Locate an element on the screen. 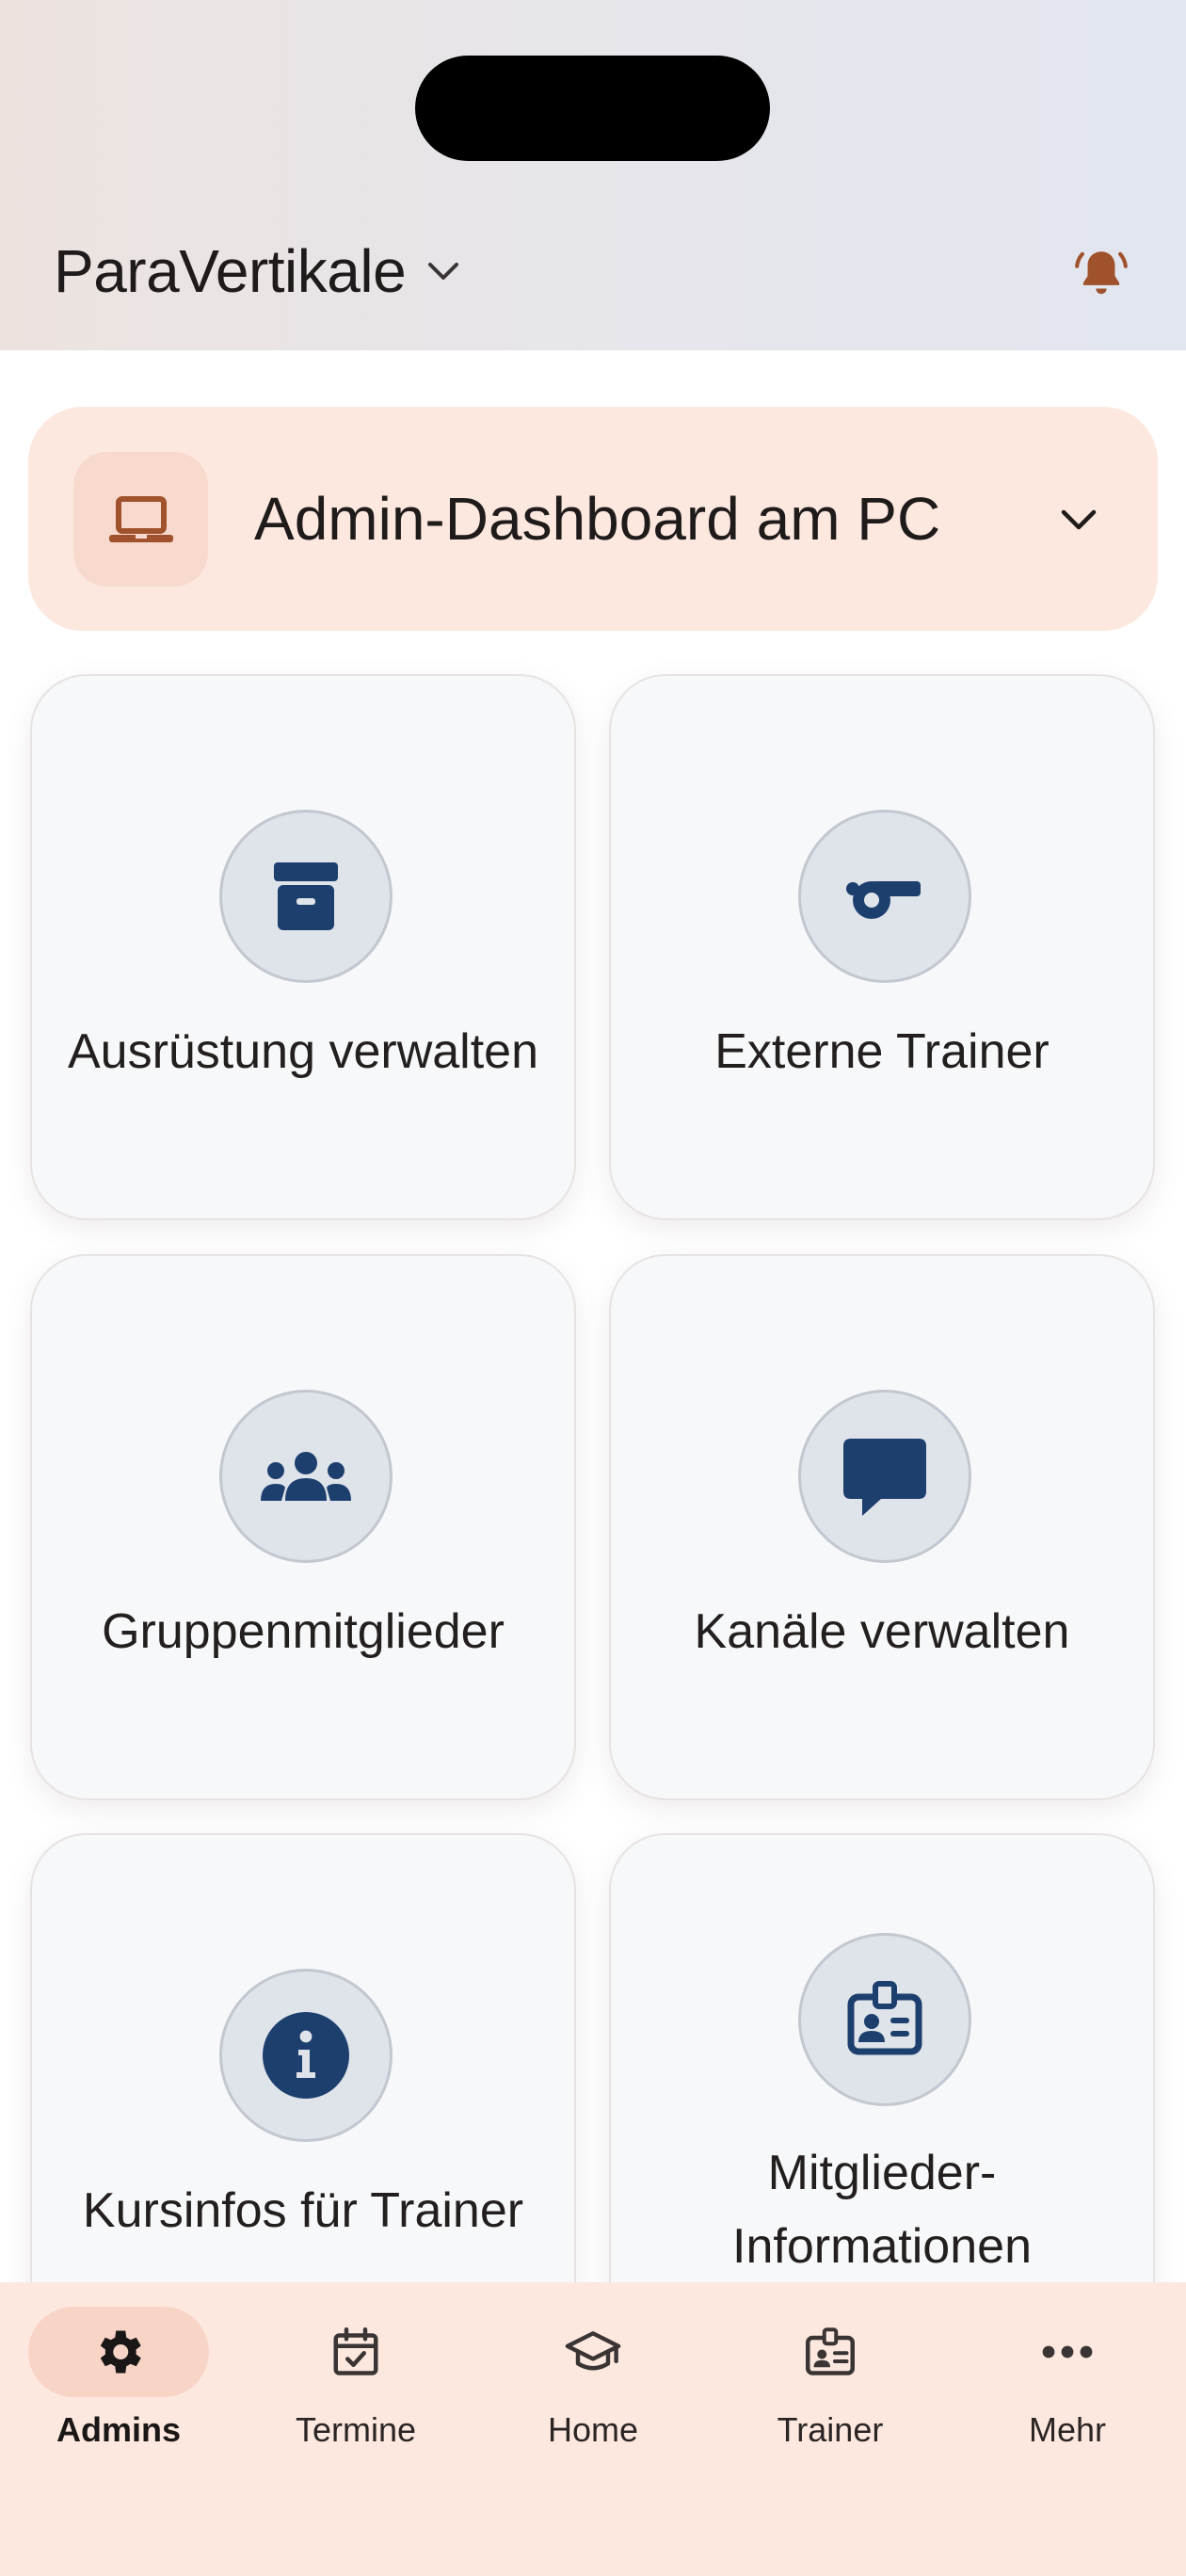 This screenshot has width=1186, height=2576. card-label: Gruppenmitglieder is located at coordinates (303, 1631).